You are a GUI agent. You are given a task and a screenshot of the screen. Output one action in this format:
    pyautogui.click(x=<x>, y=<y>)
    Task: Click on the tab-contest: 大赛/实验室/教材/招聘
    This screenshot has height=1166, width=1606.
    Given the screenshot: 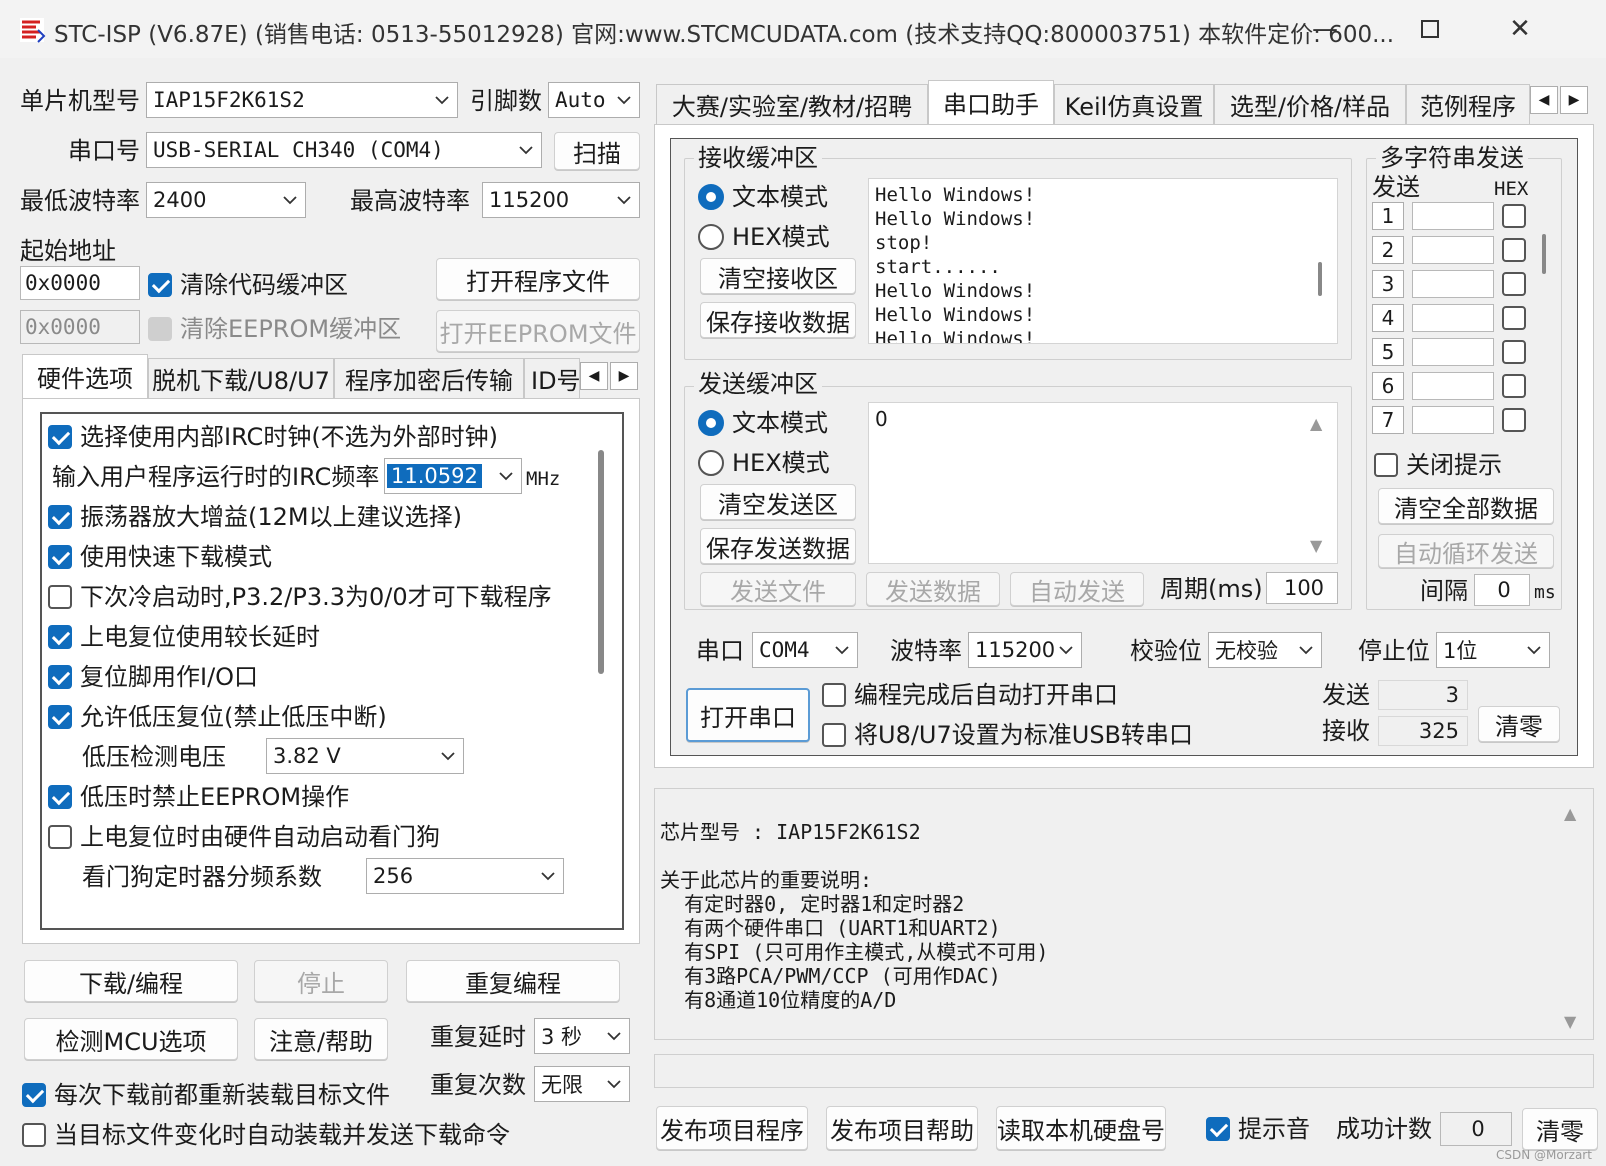 What is the action you would take?
    pyautogui.click(x=792, y=104)
    